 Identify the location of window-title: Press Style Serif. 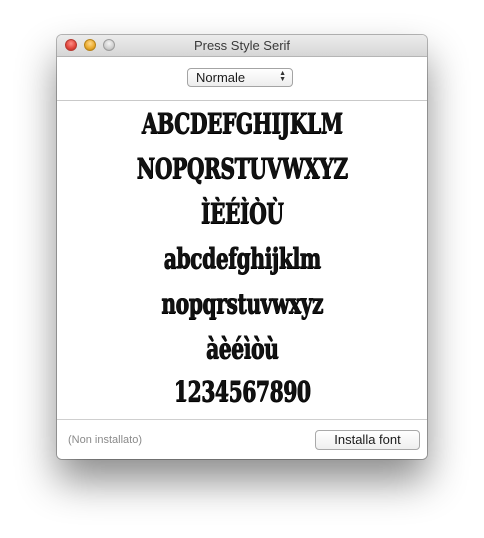
(242, 45).